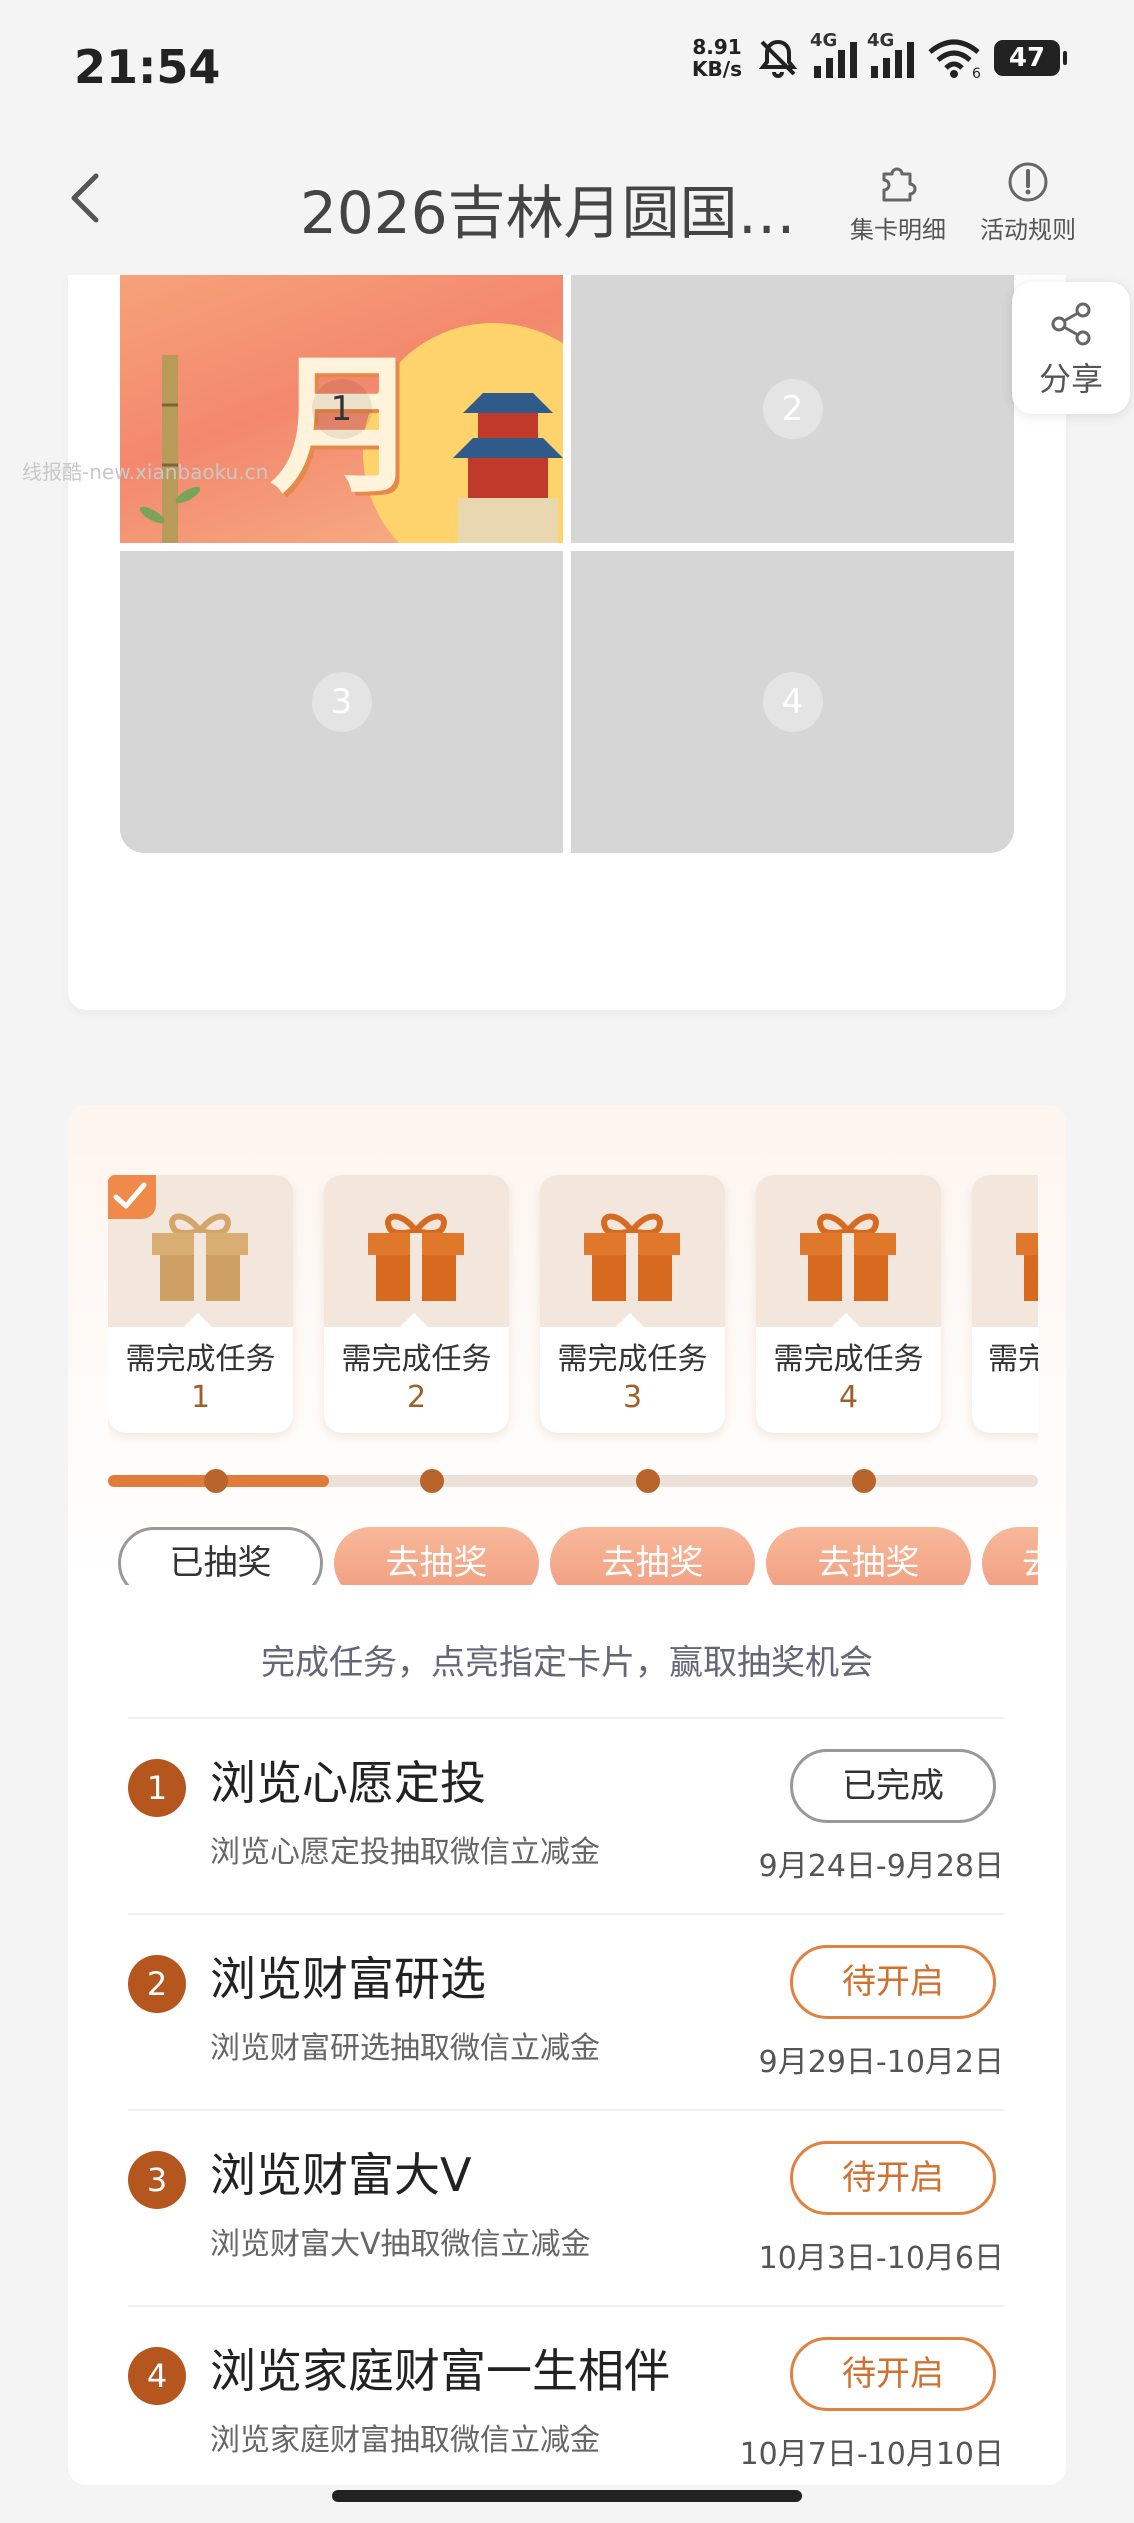 The height and width of the screenshot is (2523, 1134). Describe the element at coordinates (508, 468) in the screenshot. I see `temple-decoration` at that location.